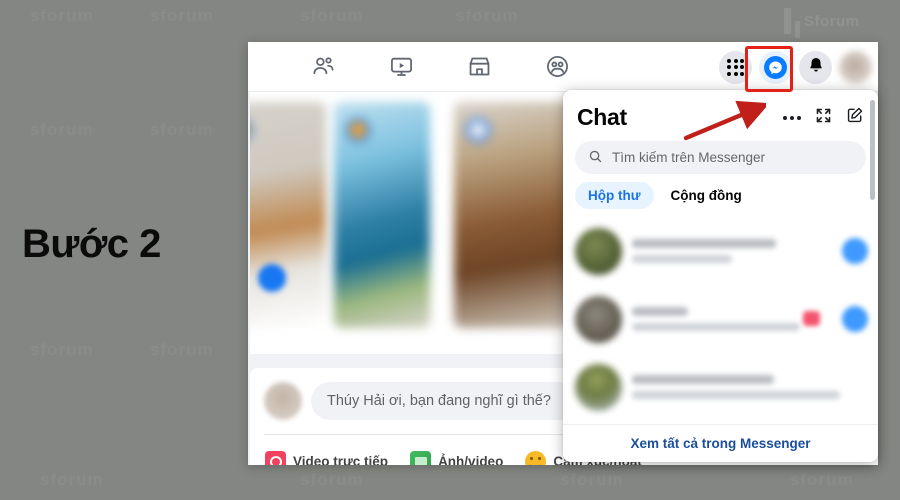 This screenshot has height=500, width=900. I want to click on live-video-button: Video trực tiếp, so click(326, 454).